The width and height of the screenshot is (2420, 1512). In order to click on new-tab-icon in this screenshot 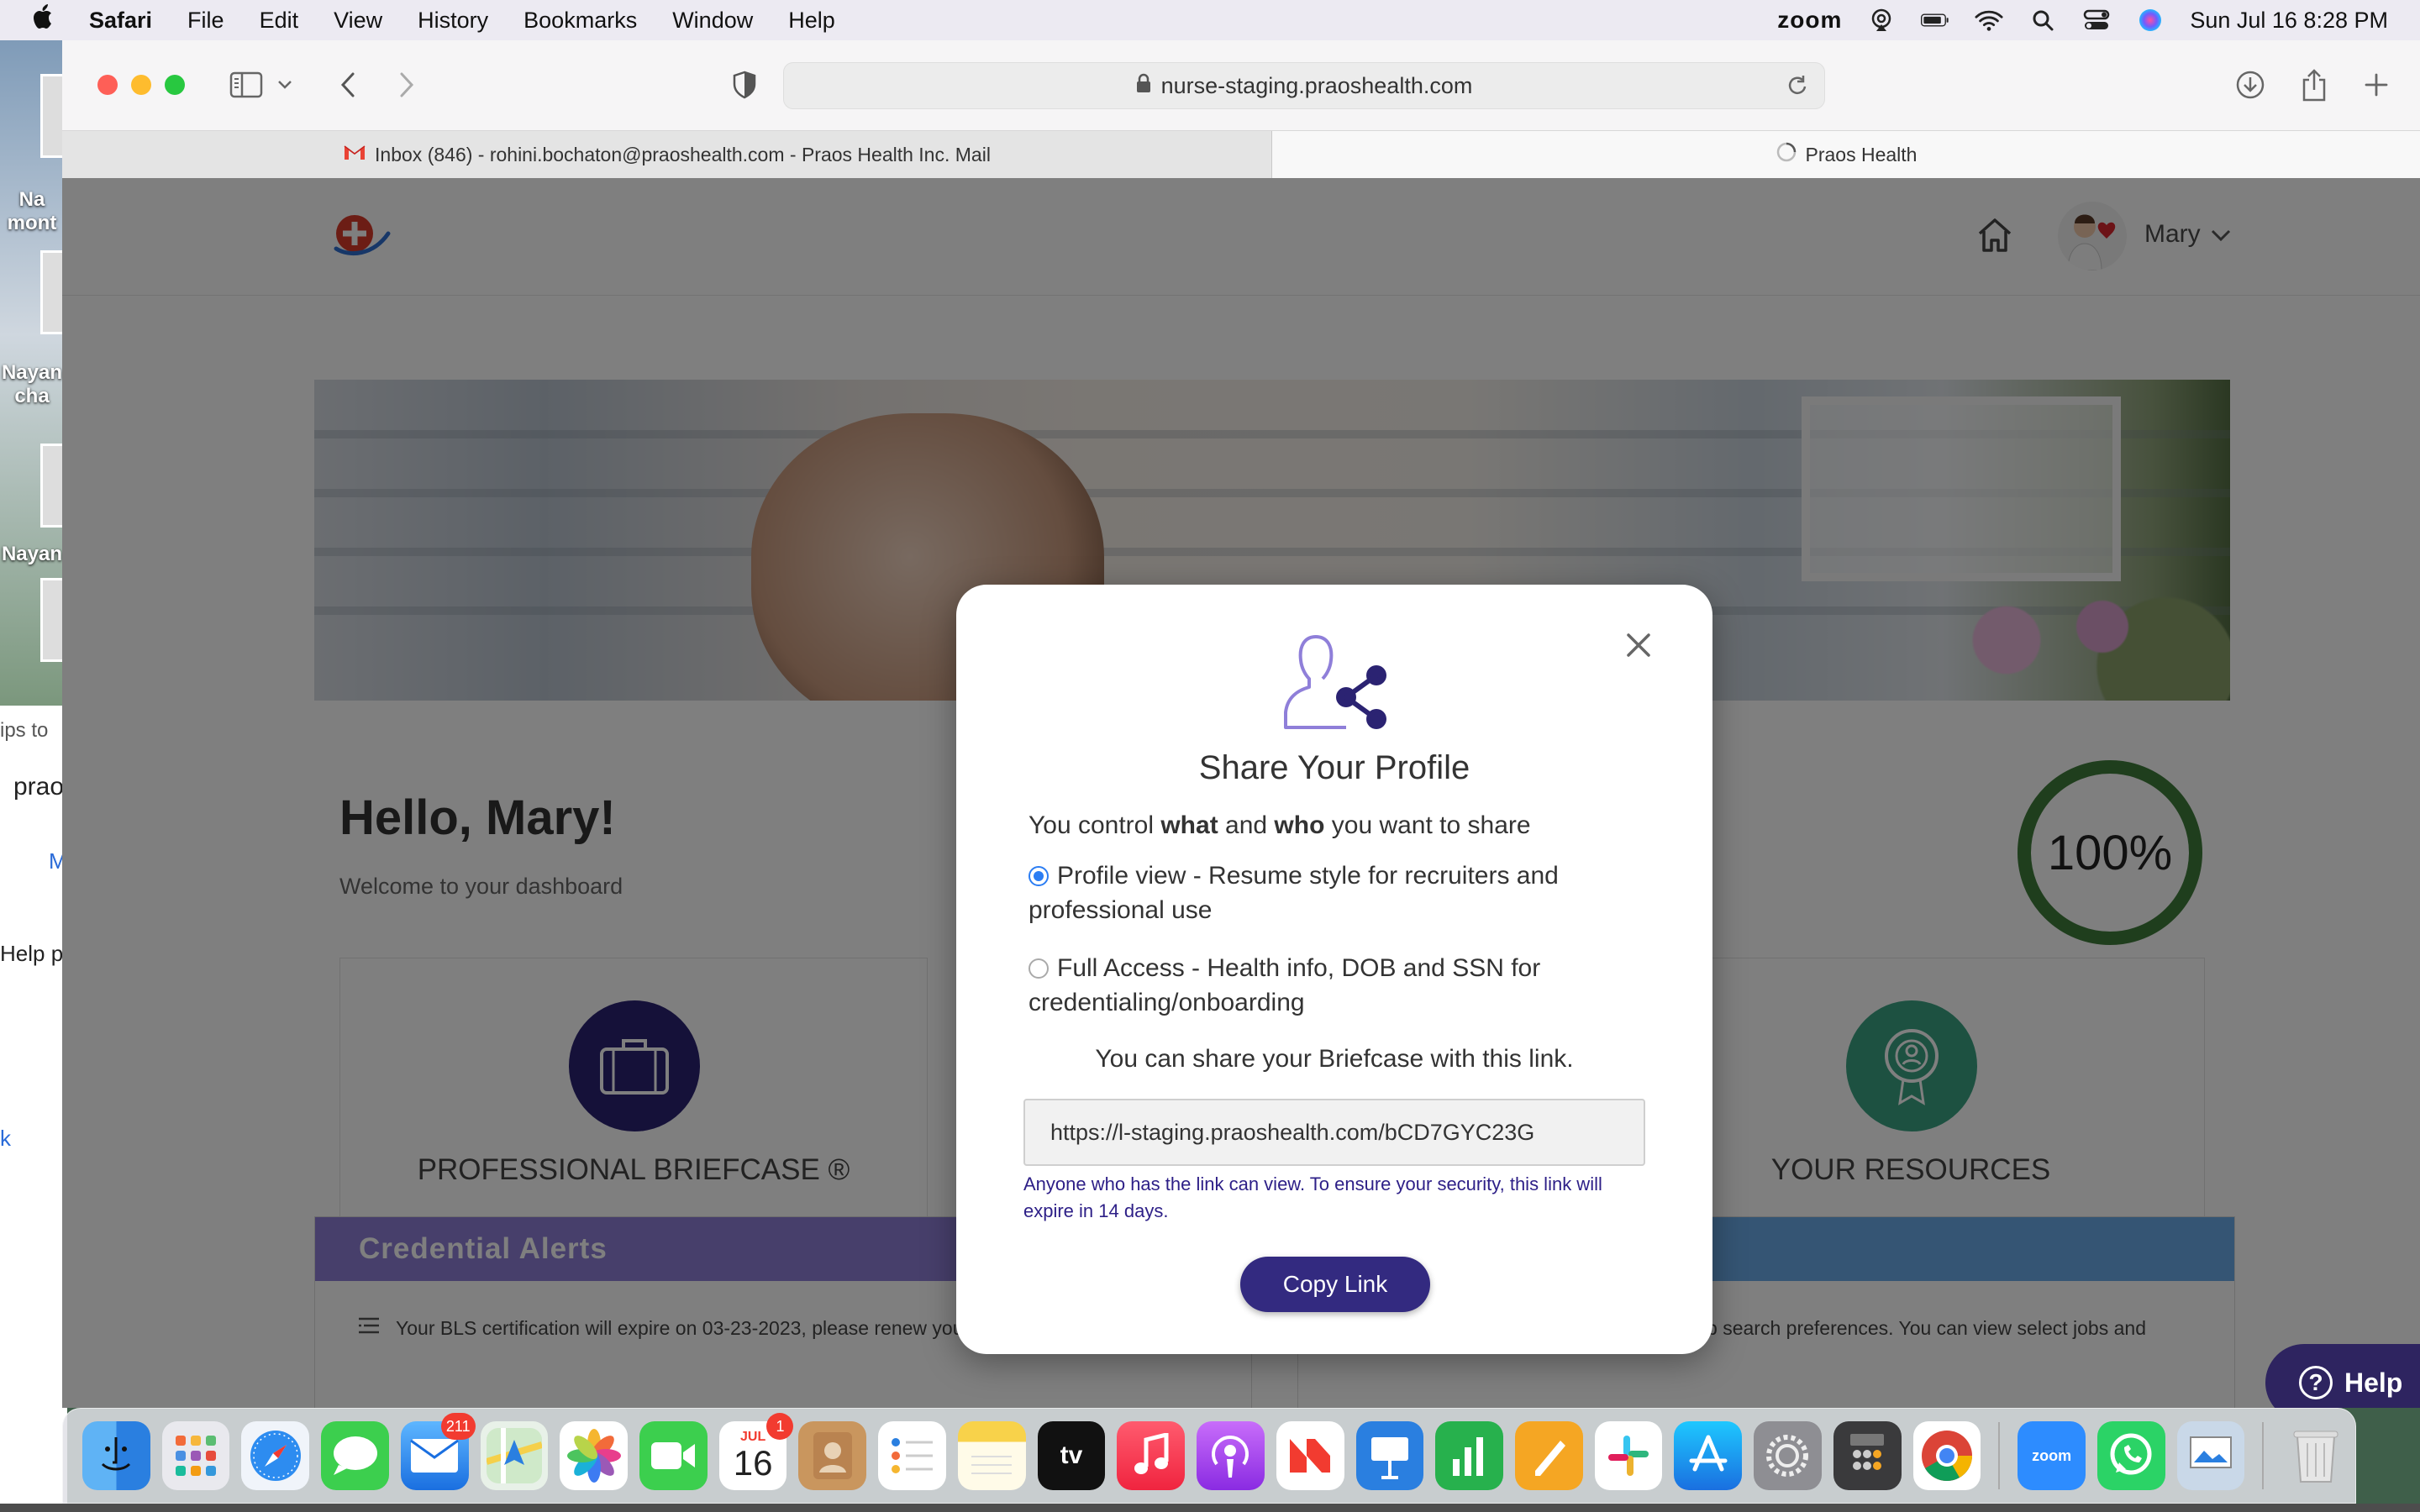, I will do `click(2376, 84)`.